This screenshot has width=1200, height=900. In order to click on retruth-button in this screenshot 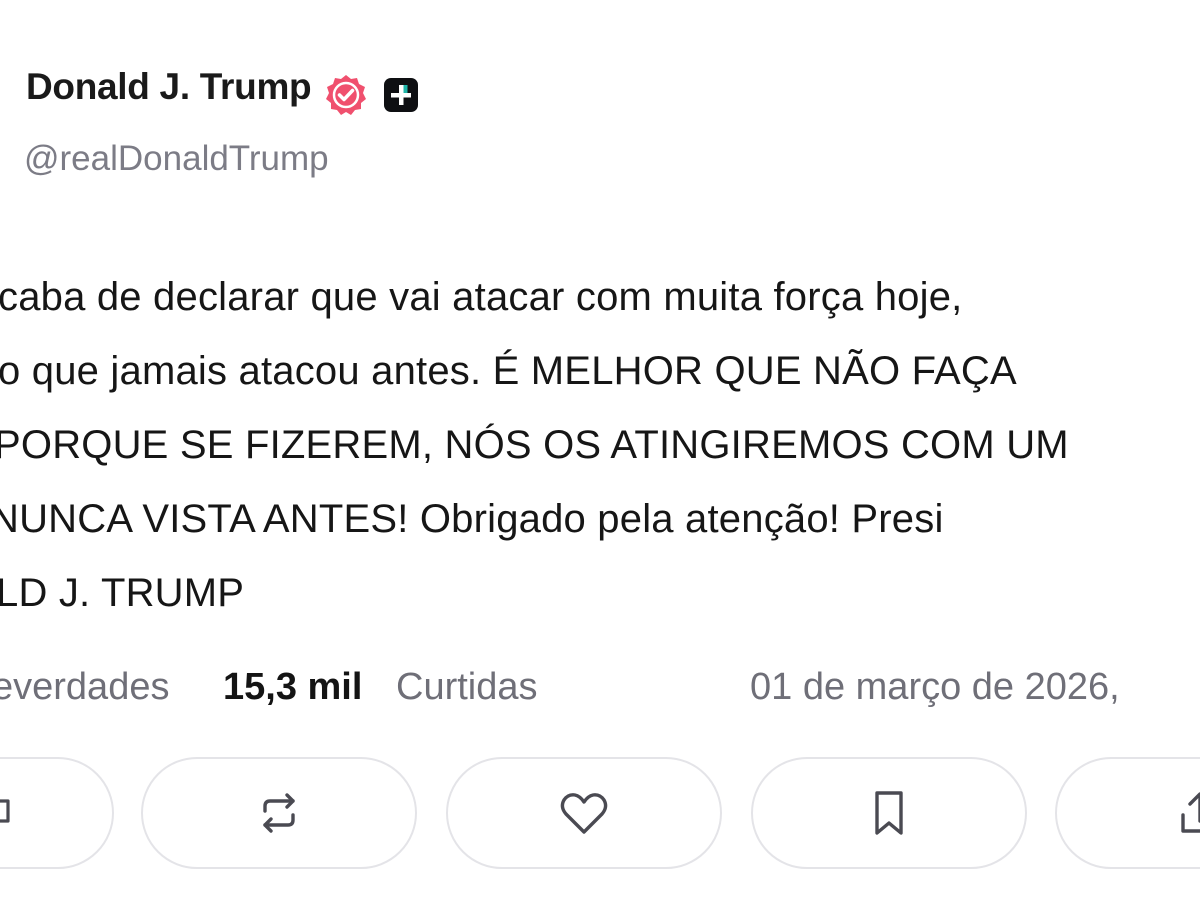, I will do `click(279, 813)`.